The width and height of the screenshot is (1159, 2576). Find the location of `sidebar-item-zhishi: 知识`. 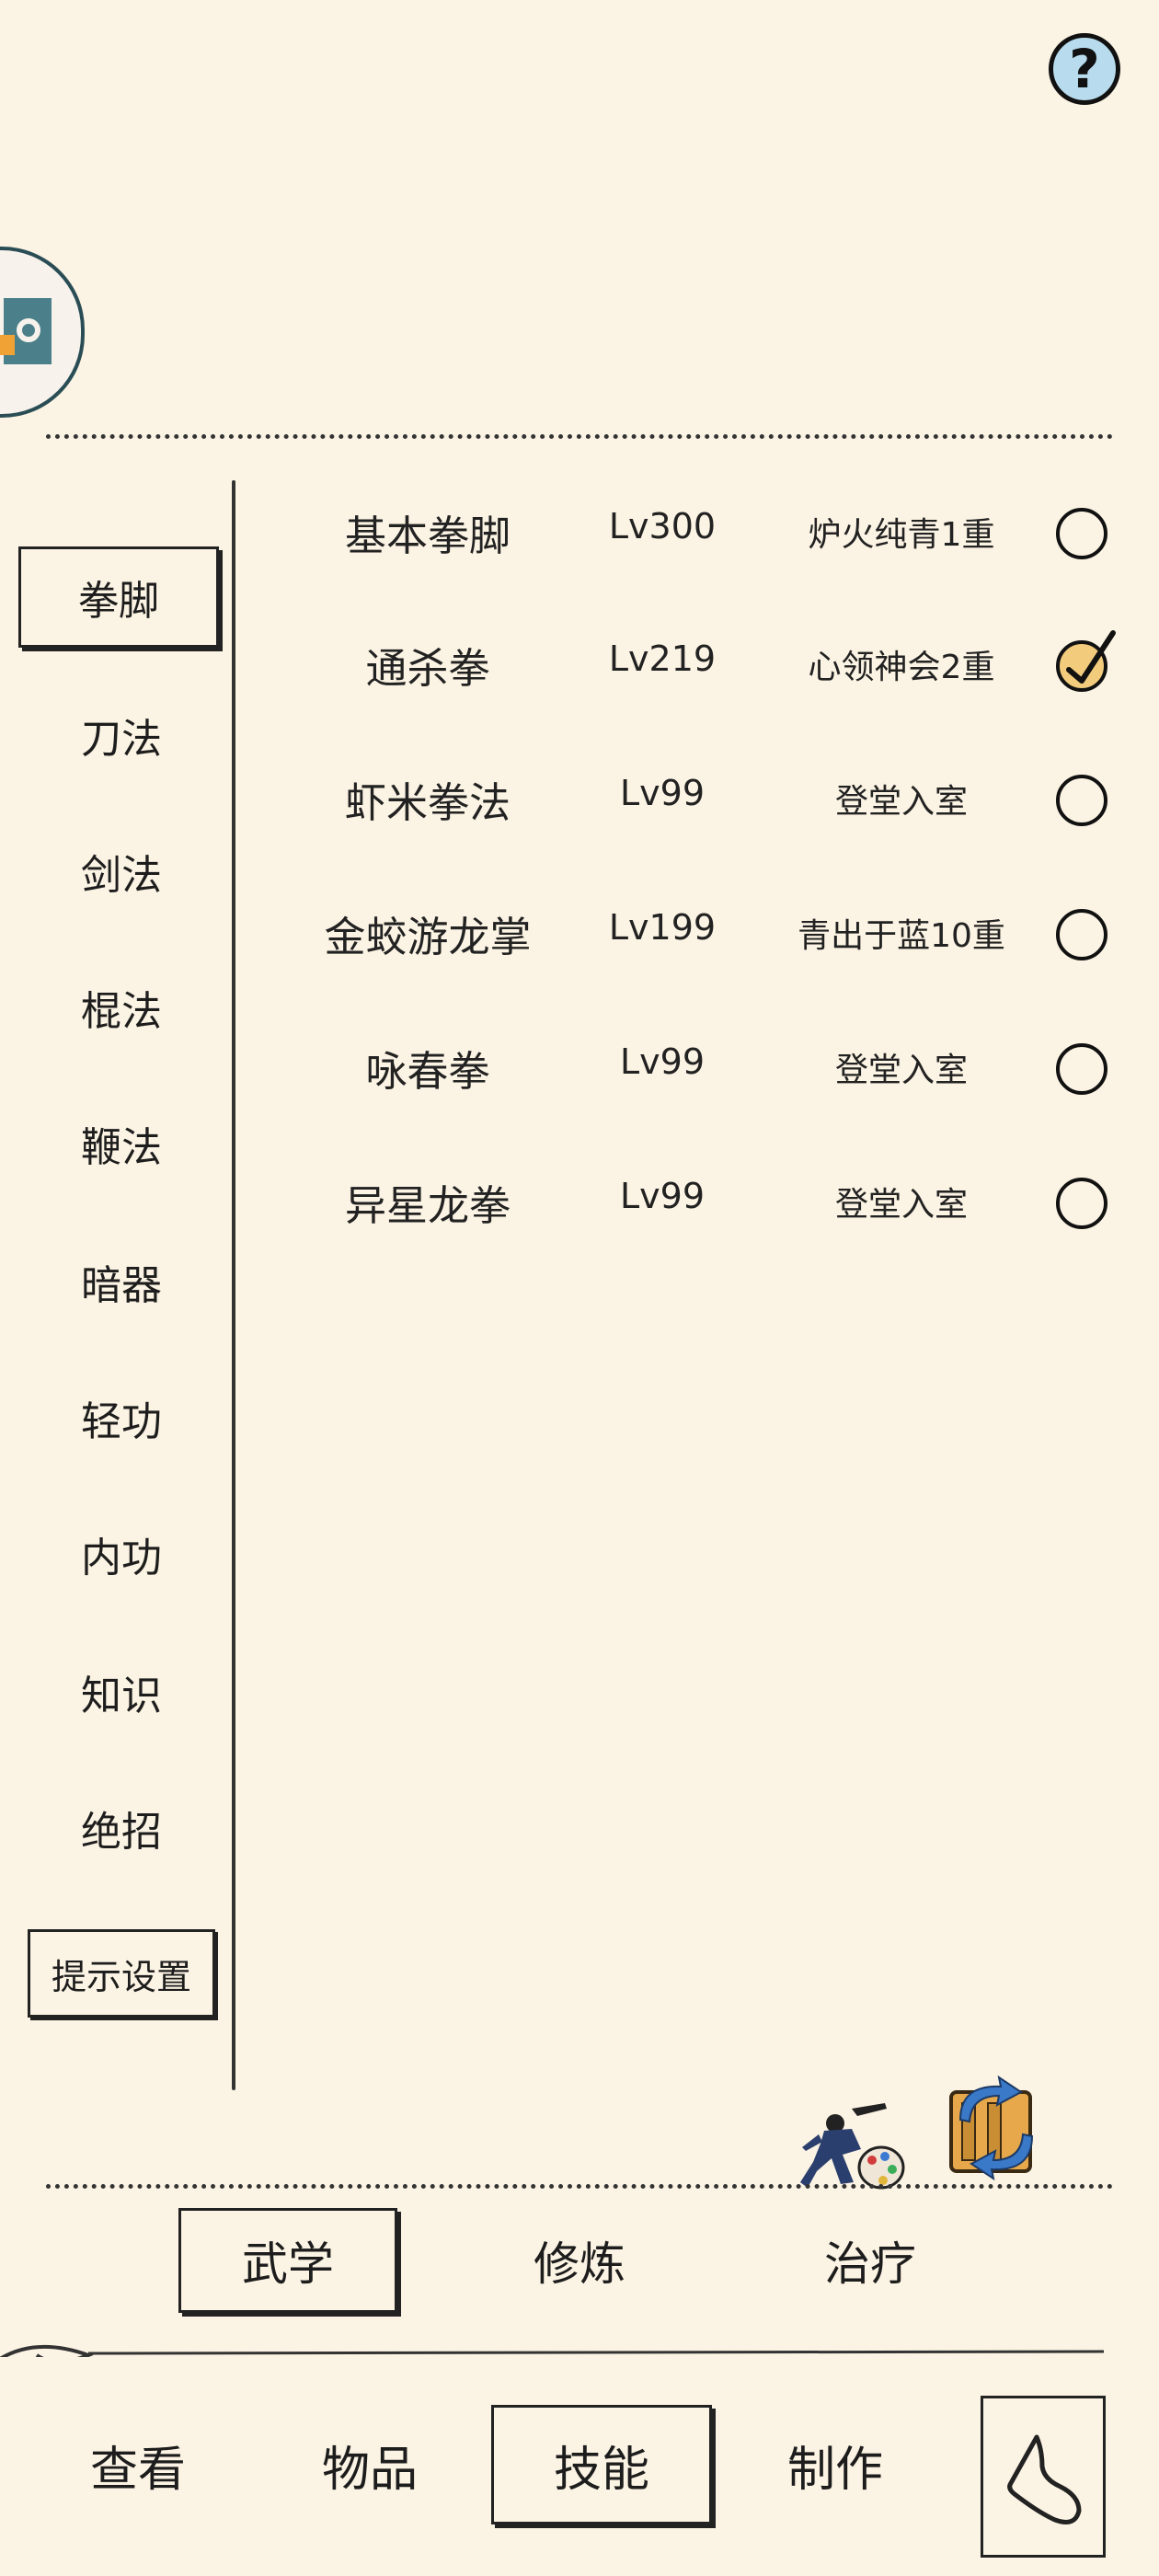

sidebar-item-zhishi: 知识 is located at coordinates (121, 1691).